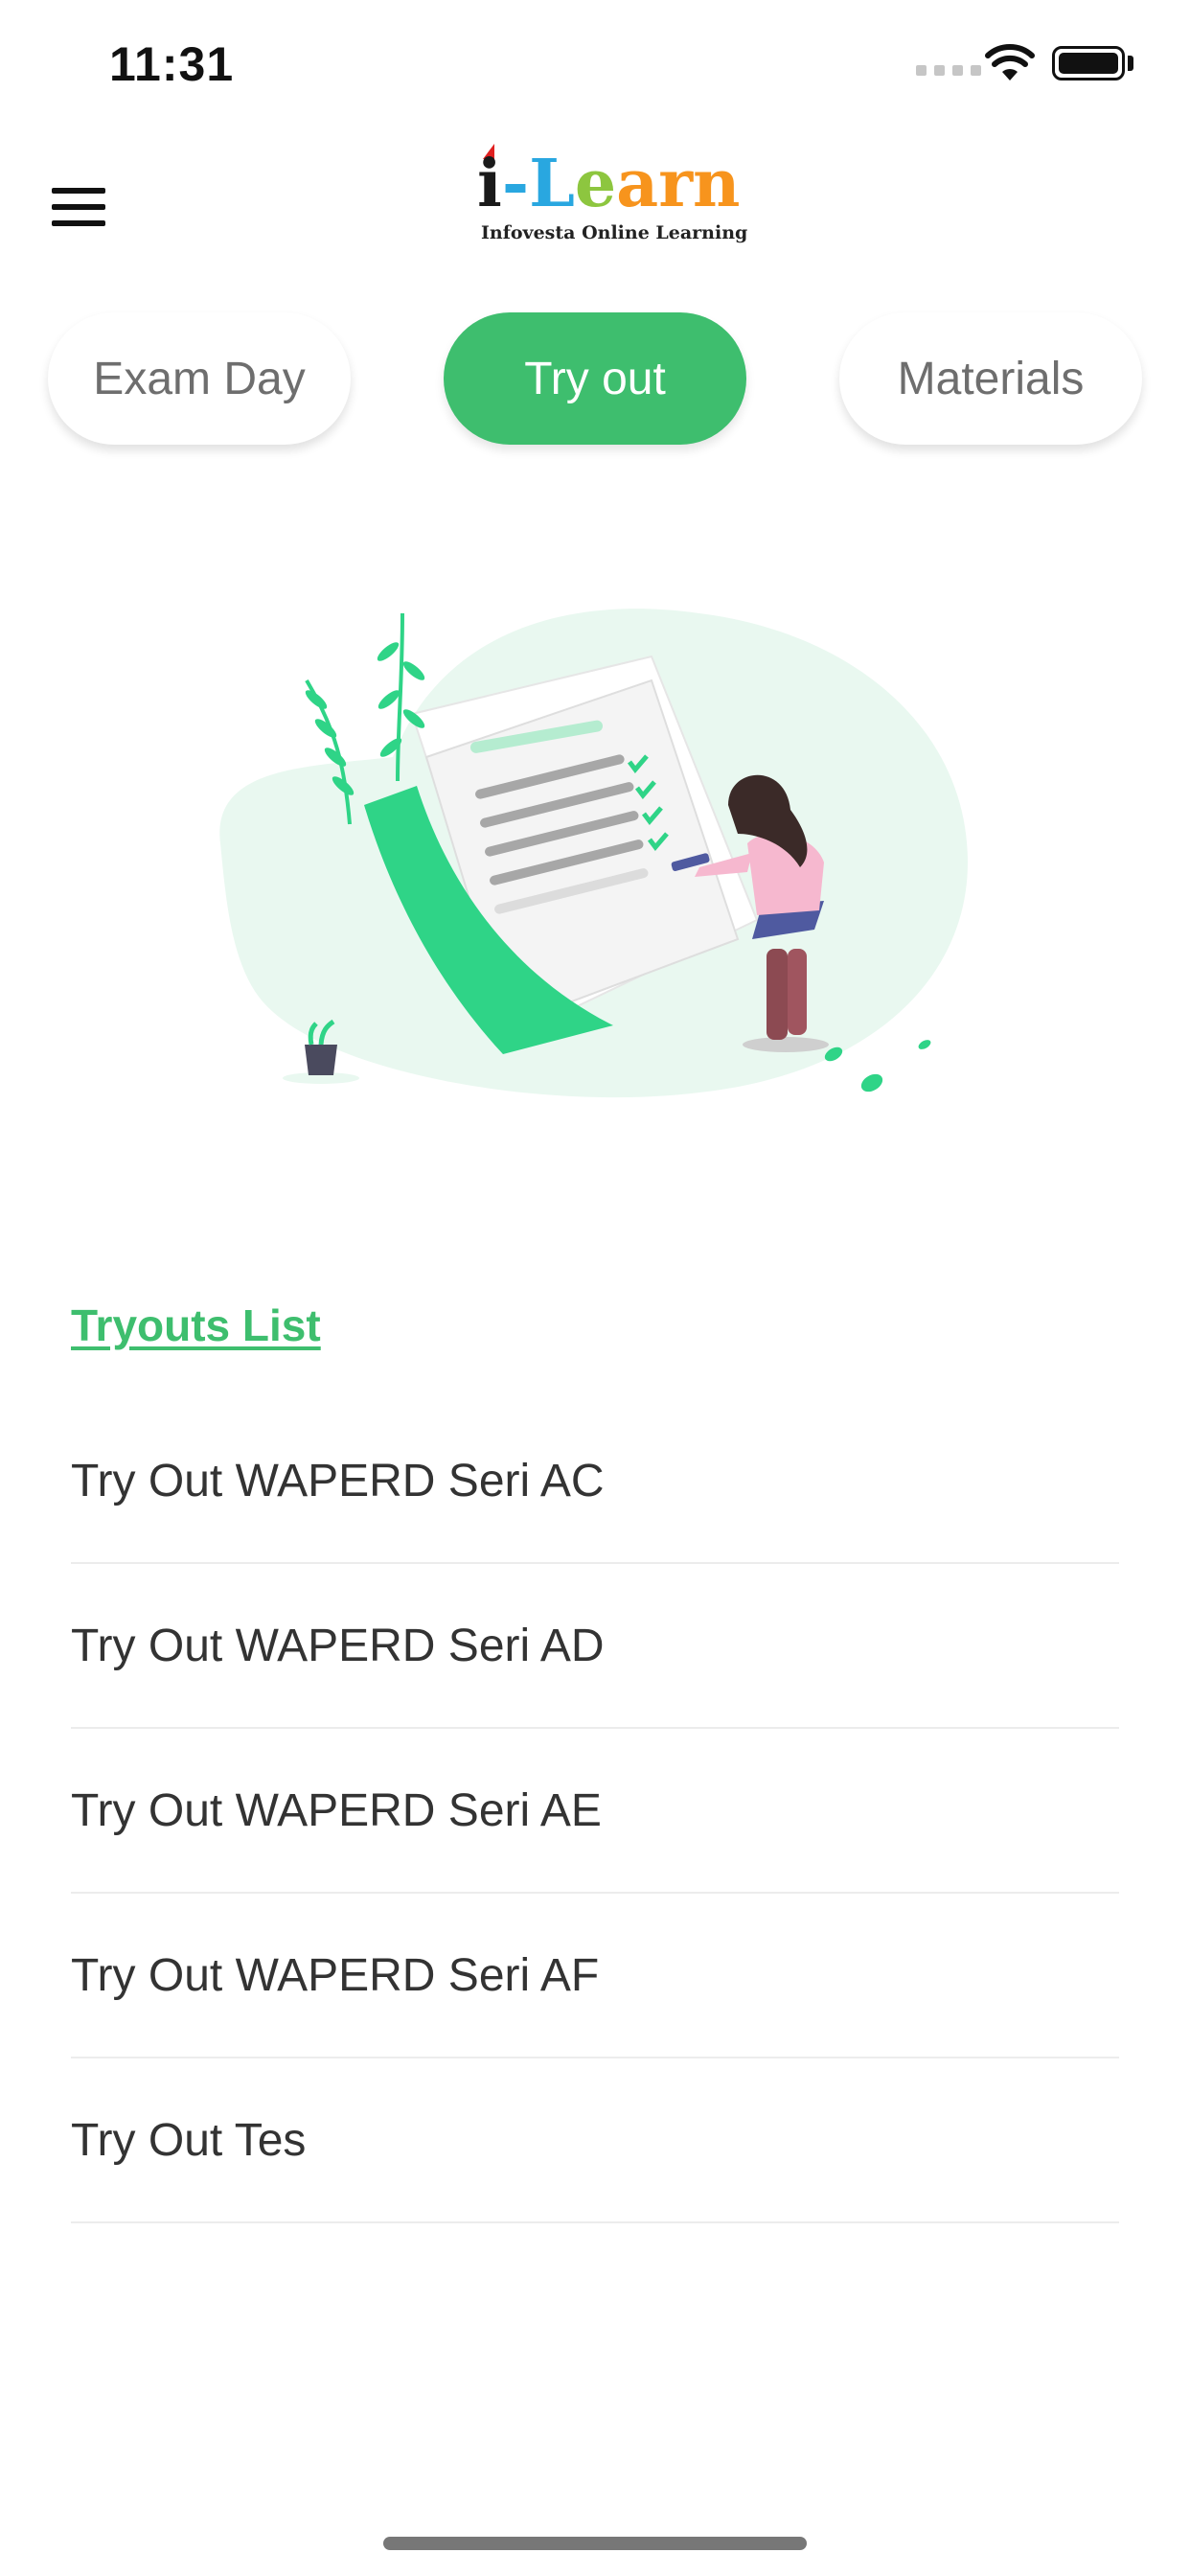  I want to click on hamburger-menu-icon, so click(81, 207).